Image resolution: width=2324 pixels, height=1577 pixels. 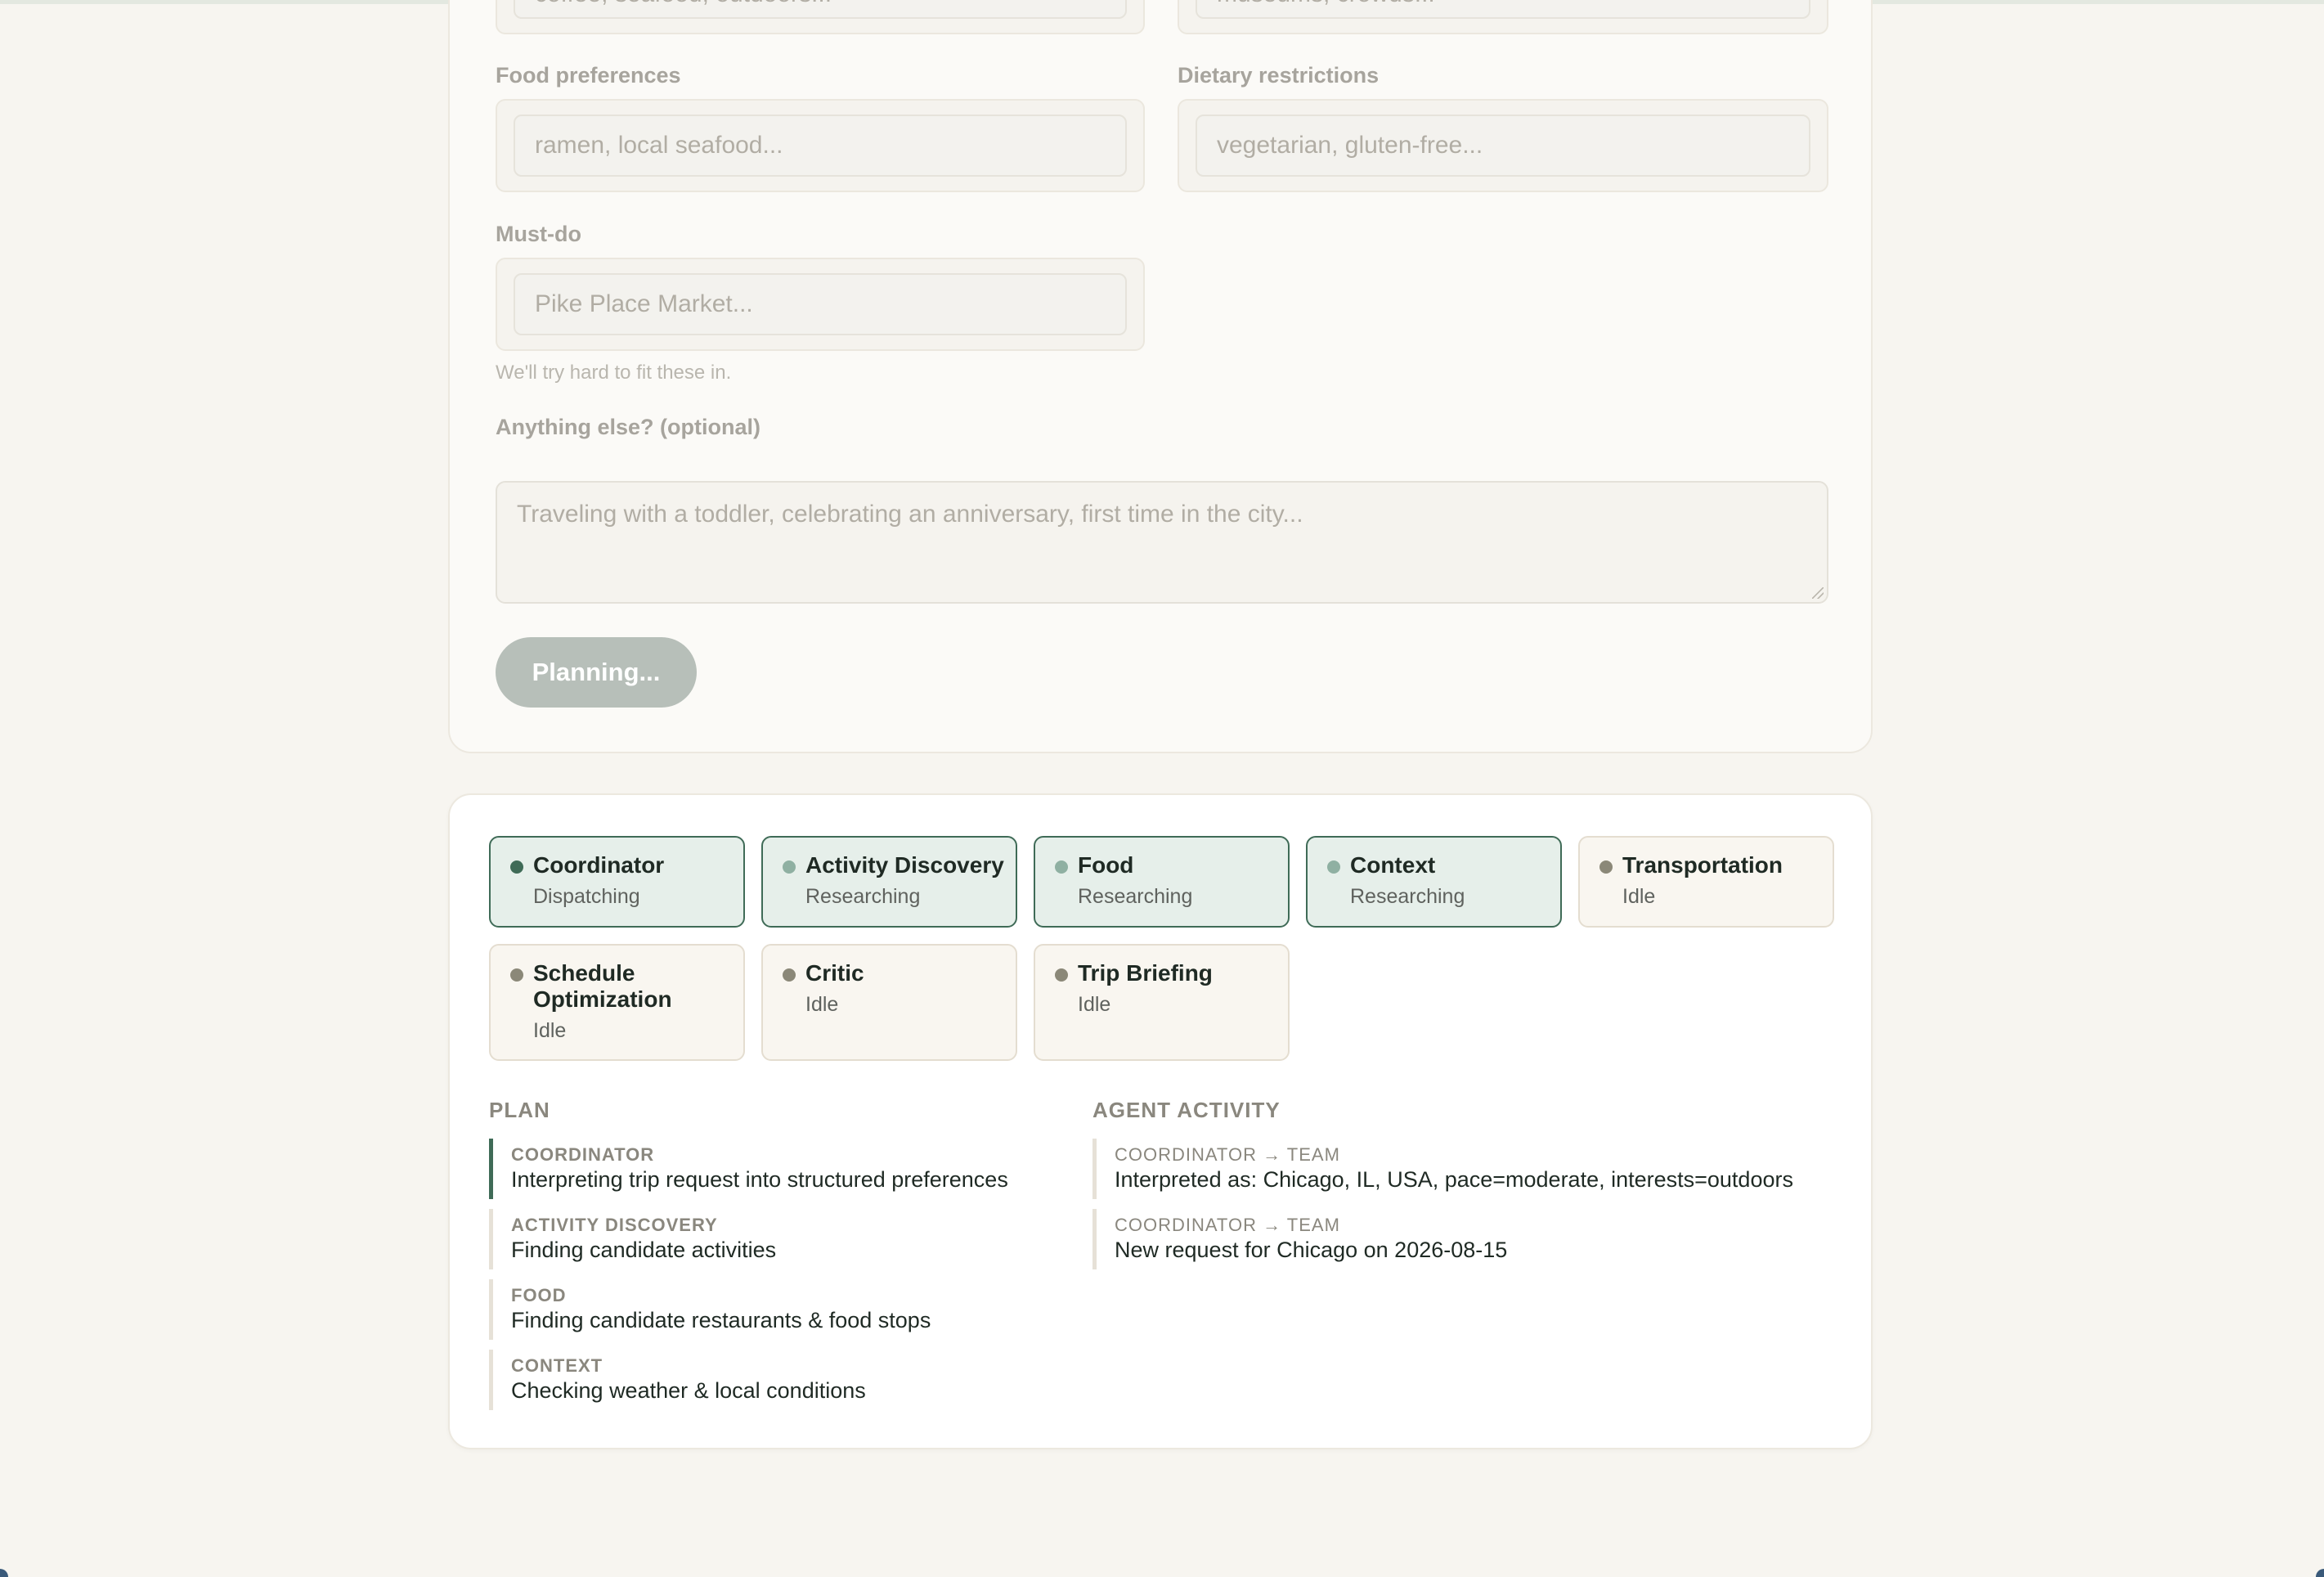 I want to click on avoid-input, so click(x=1503, y=9).